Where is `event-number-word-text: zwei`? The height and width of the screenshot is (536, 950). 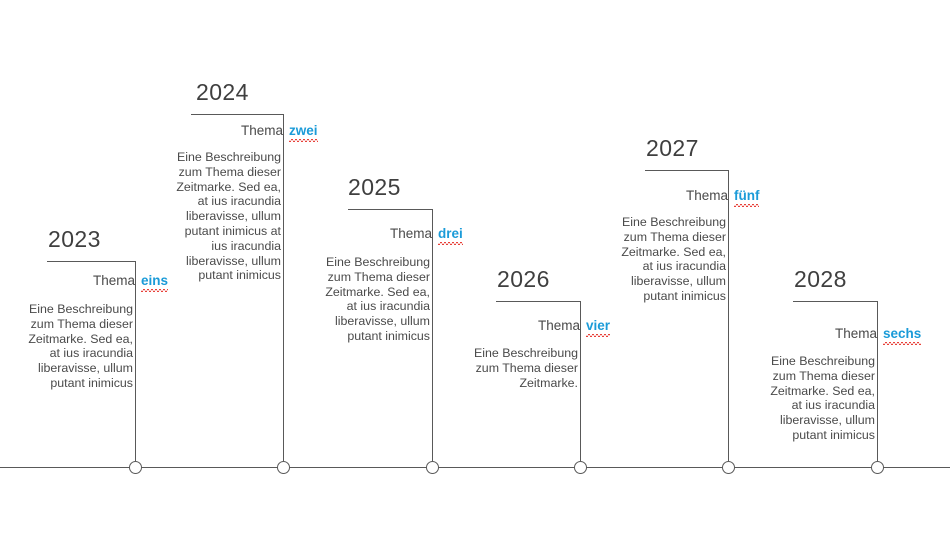 event-number-word-text: zwei is located at coordinates (303, 132).